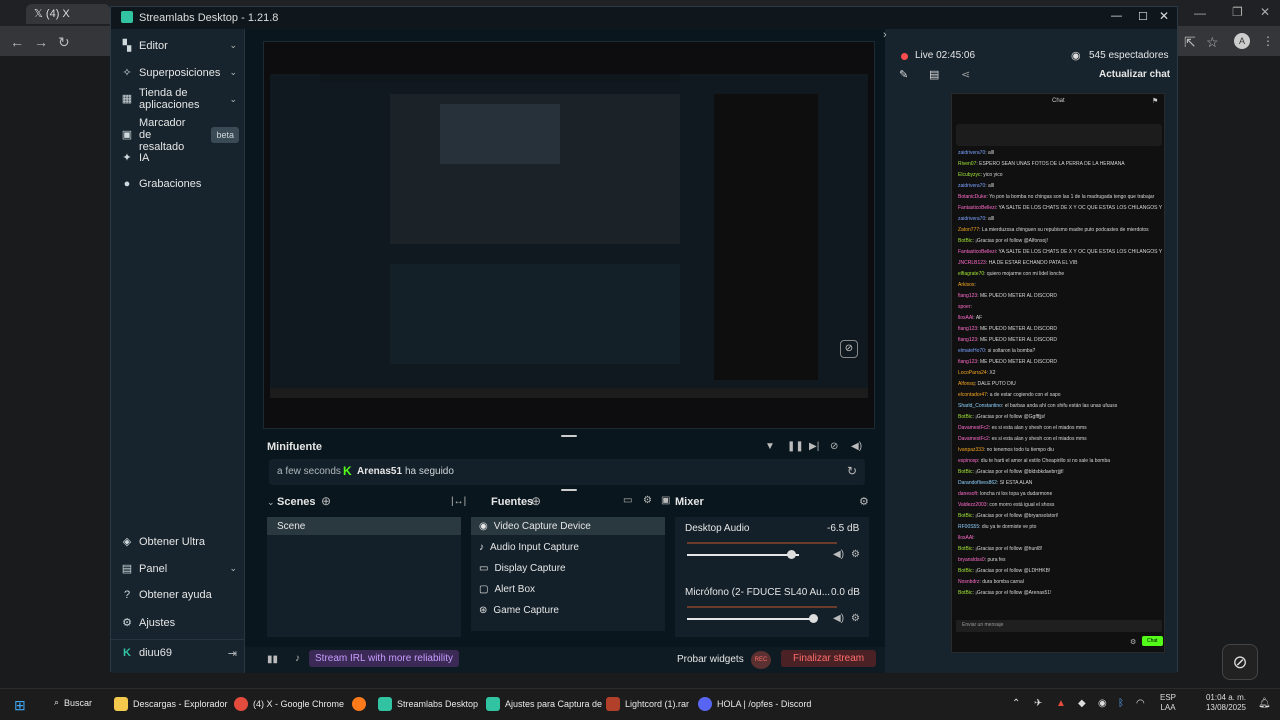 The width and height of the screenshot is (1280, 720). I want to click on chrome-maximize-icon: ❐, so click(1237, 12).